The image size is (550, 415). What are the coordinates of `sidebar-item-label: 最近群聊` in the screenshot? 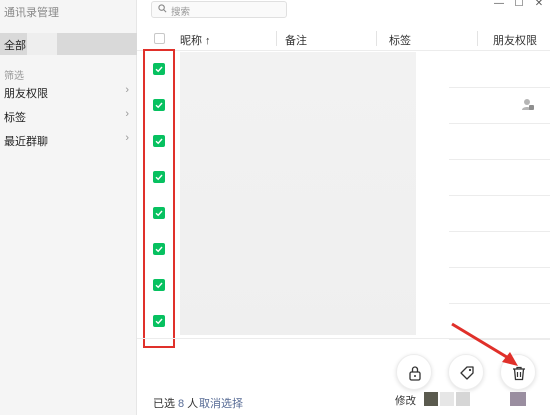 It's located at (26, 142).